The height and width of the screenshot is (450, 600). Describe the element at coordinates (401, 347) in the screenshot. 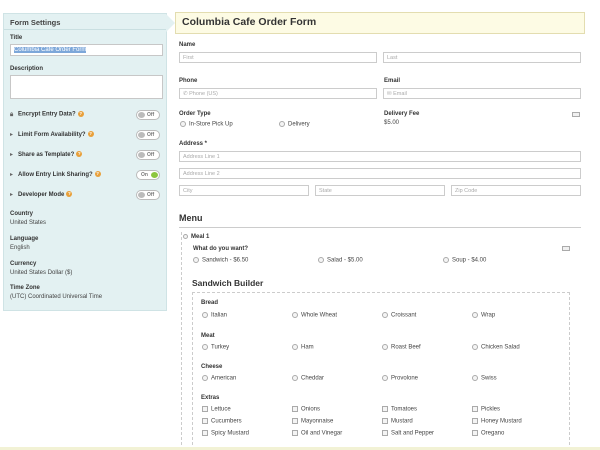

I see `meat-option: Roast Beef` at that location.